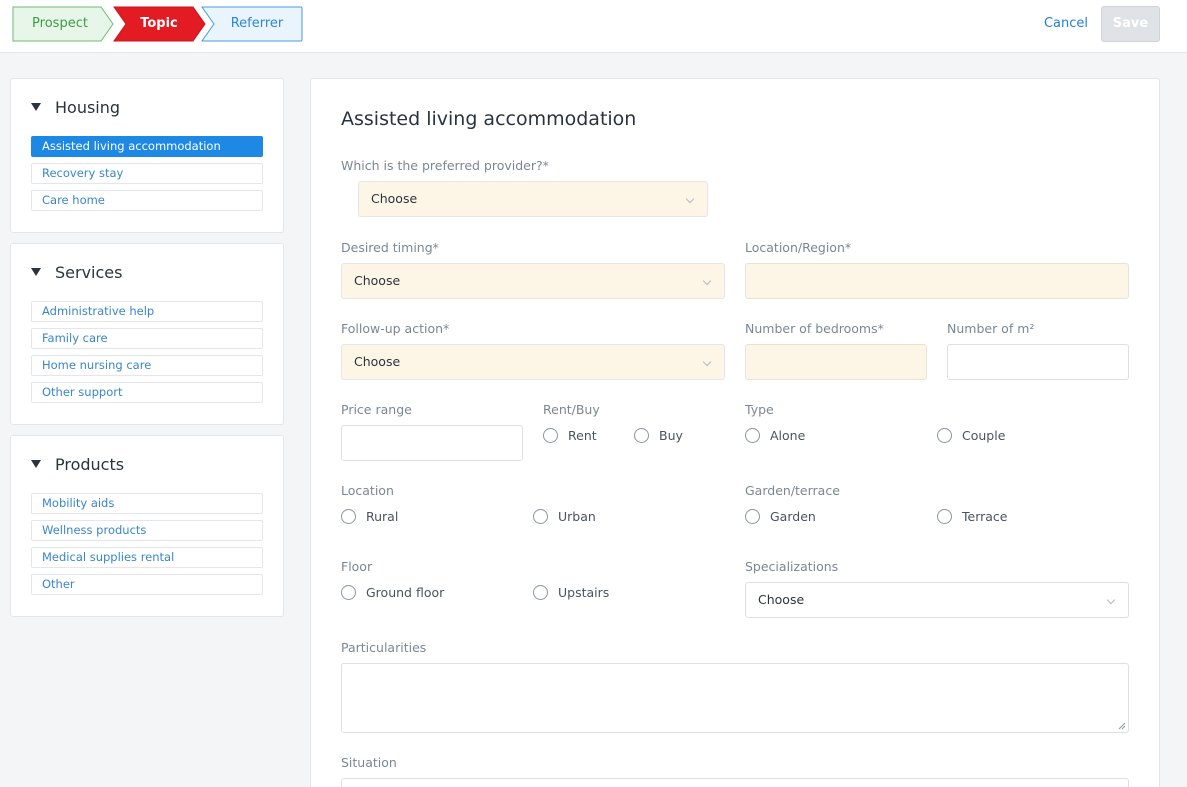  What do you see at coordinates (489, 119) in the screenshot?
I see `page-title: Assisted living accommodation` at bounding box center [489, 119].